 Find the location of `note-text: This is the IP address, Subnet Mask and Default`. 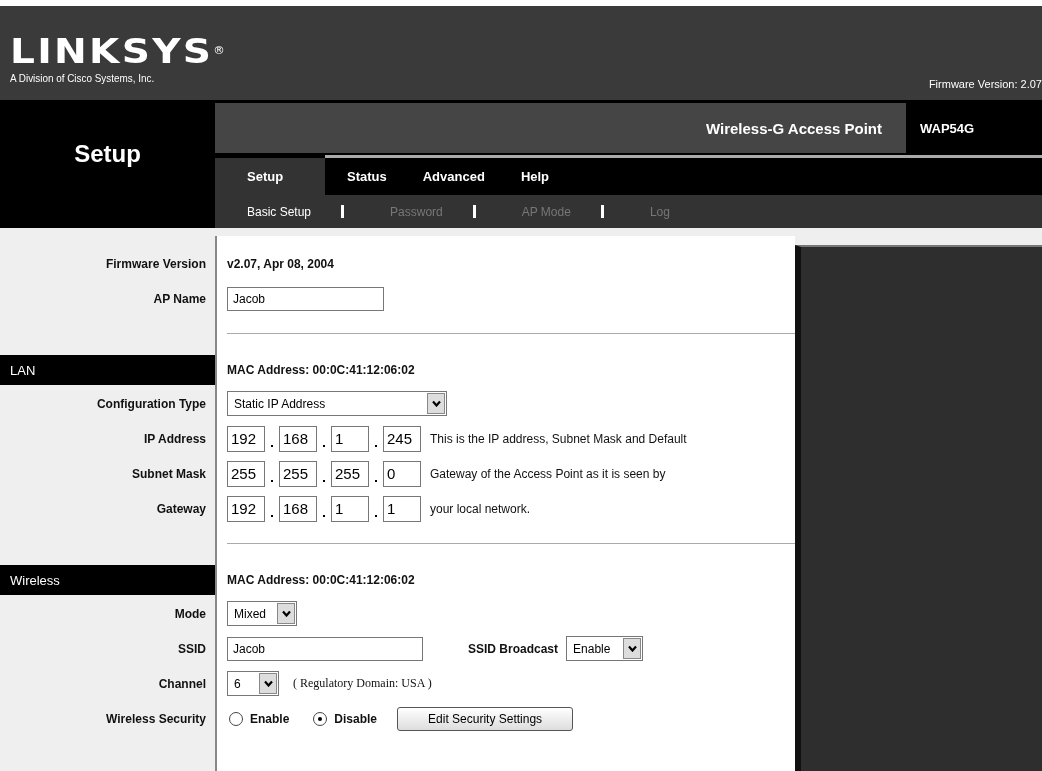

note-text: This is the IP address, Subnet Mask and Default is located at coordinates (558, 438).